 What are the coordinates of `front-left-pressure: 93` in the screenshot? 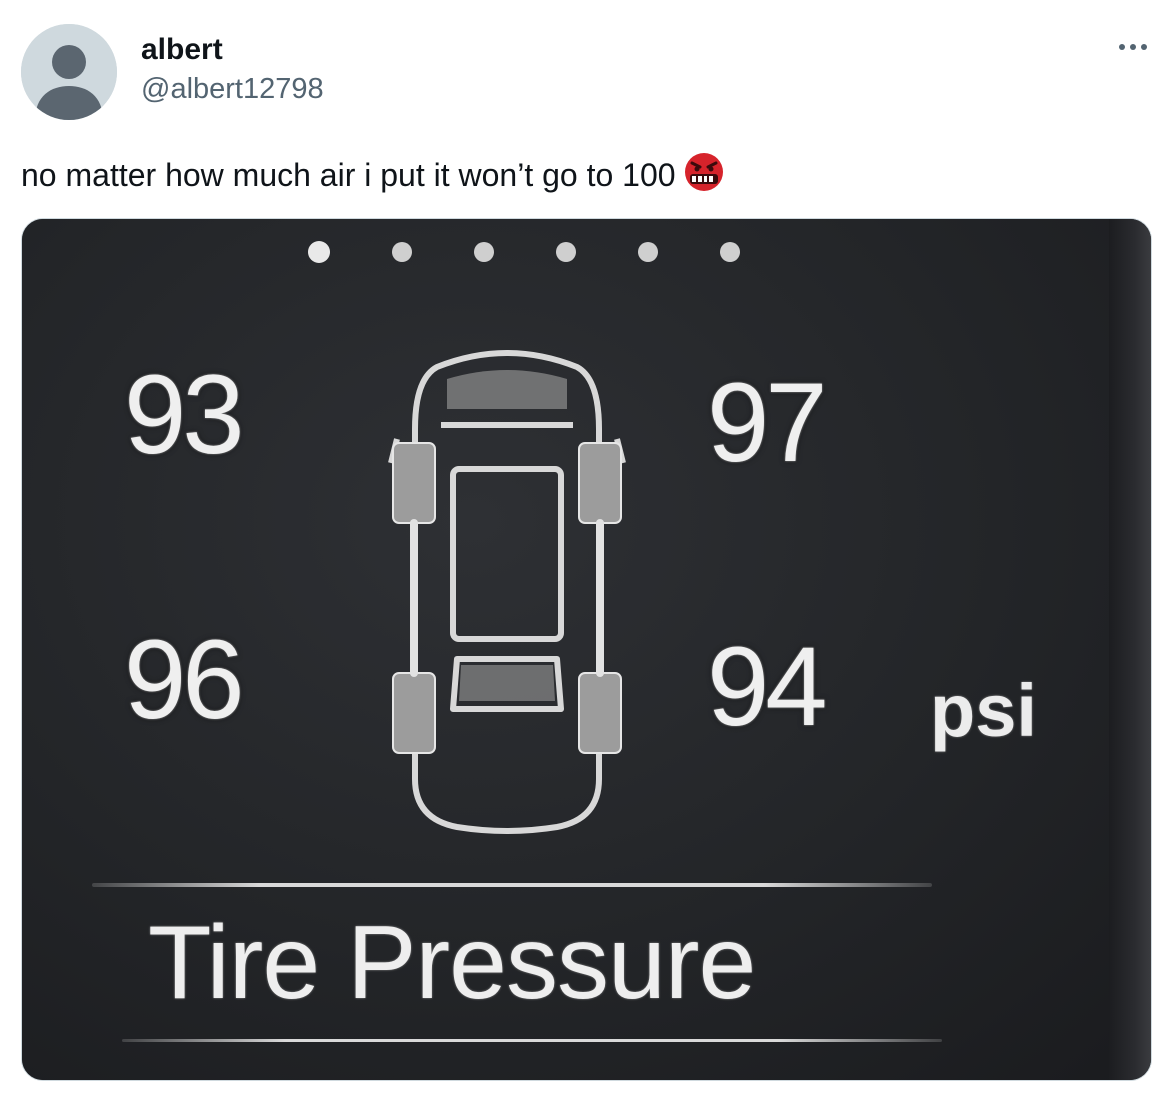 It's located at (184, 414).